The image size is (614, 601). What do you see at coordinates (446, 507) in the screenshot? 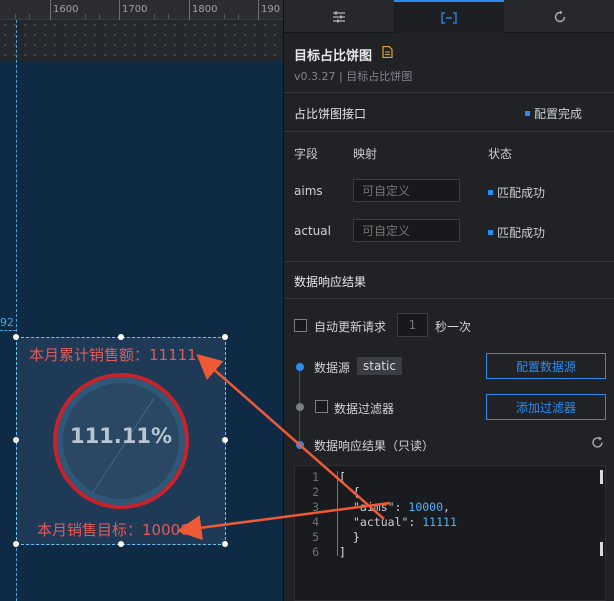
I see `json-punct: ,` at bounding box center [446, 507].